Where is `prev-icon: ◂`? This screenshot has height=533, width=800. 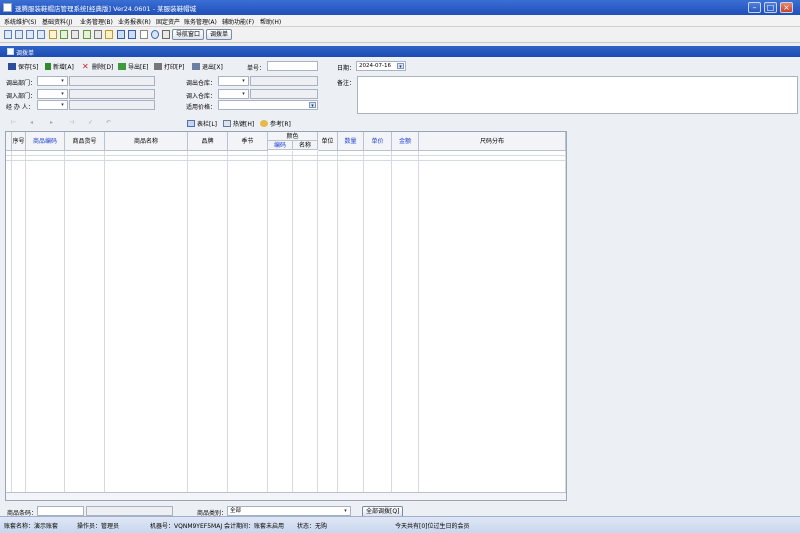 prev-icon: ◂ is located at coordinates (31, 122).